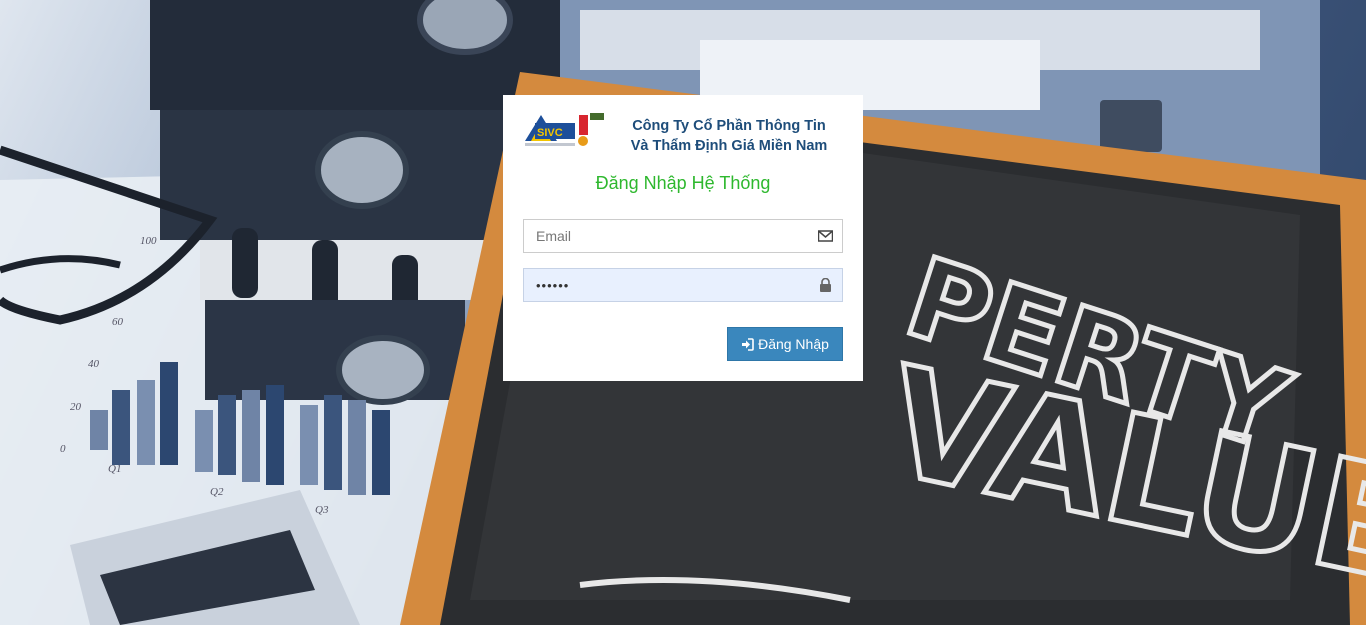  I want to click on svg-text: Q2, so click(217, 492).